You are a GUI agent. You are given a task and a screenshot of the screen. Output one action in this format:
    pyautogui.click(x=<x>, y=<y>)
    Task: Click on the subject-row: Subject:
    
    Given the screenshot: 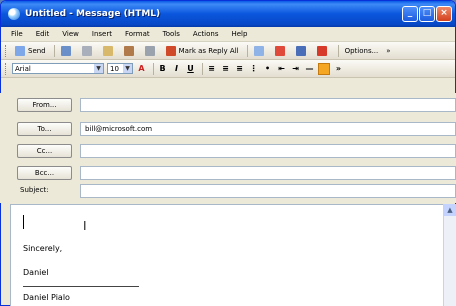 What is the action you would take?
    pyautogui.click(x=228, y=191)
    